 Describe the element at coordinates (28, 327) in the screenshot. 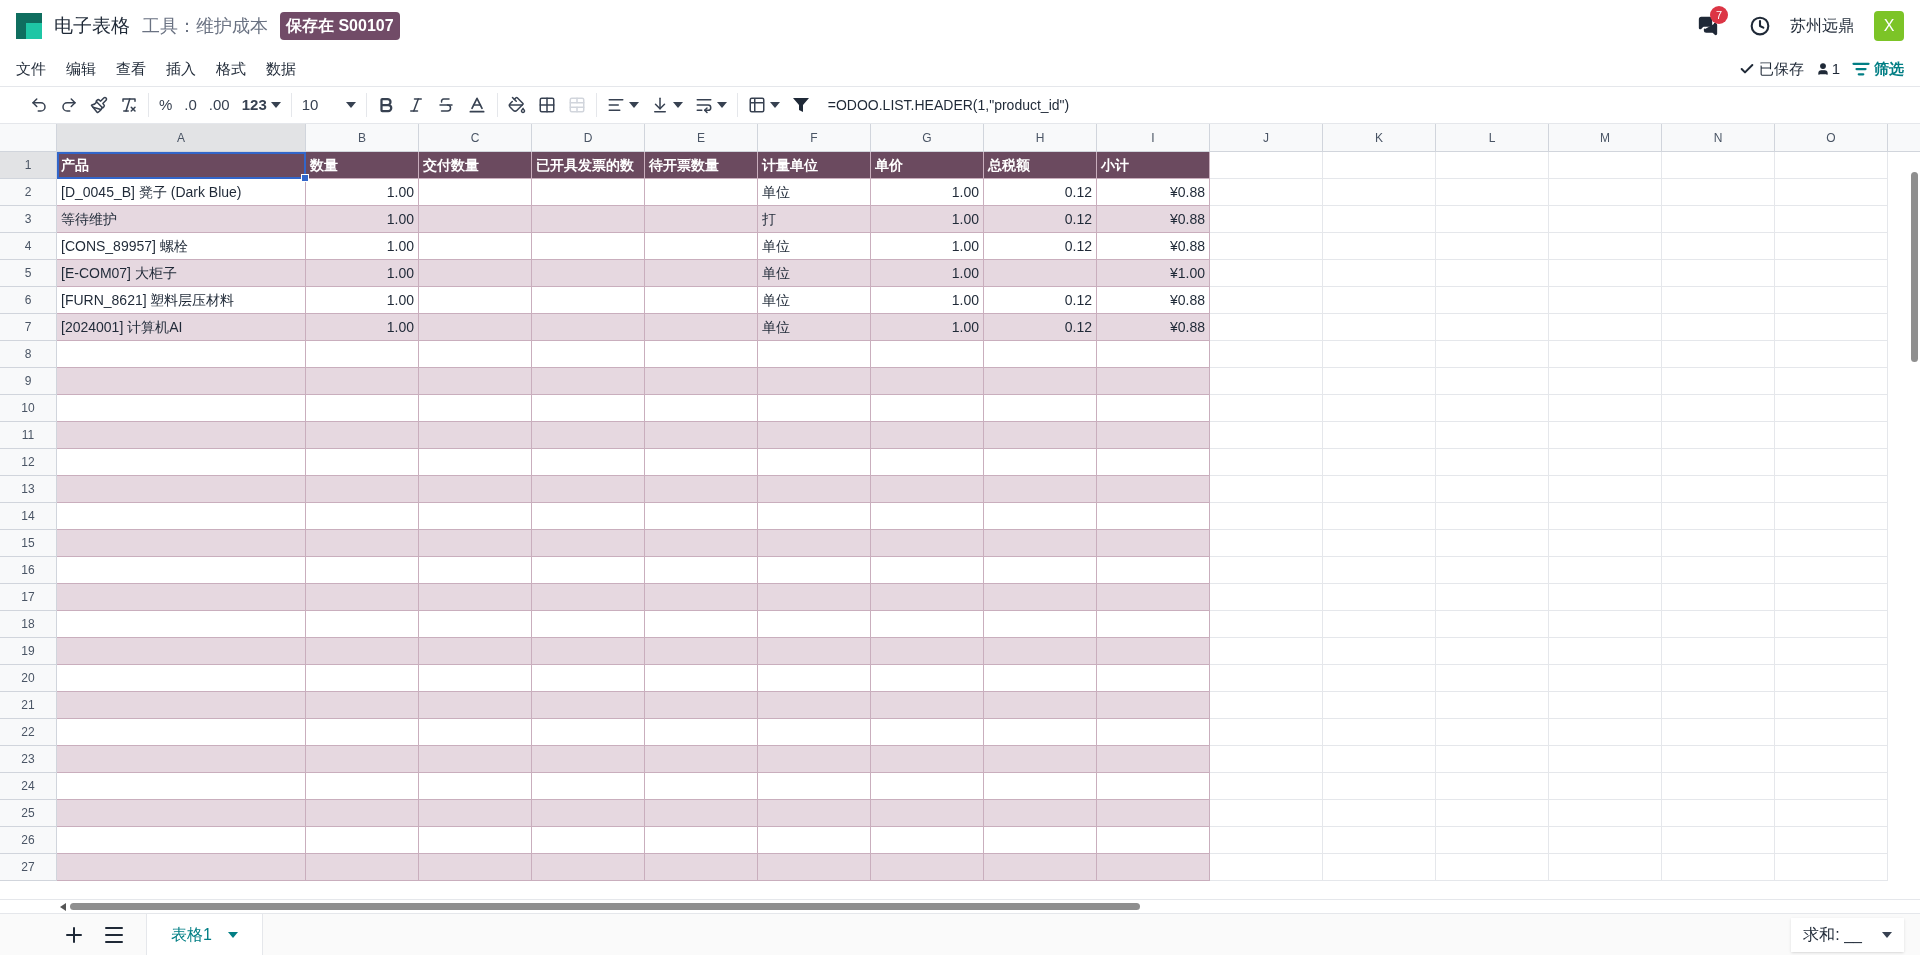

I see `row-header: 7` at that location.